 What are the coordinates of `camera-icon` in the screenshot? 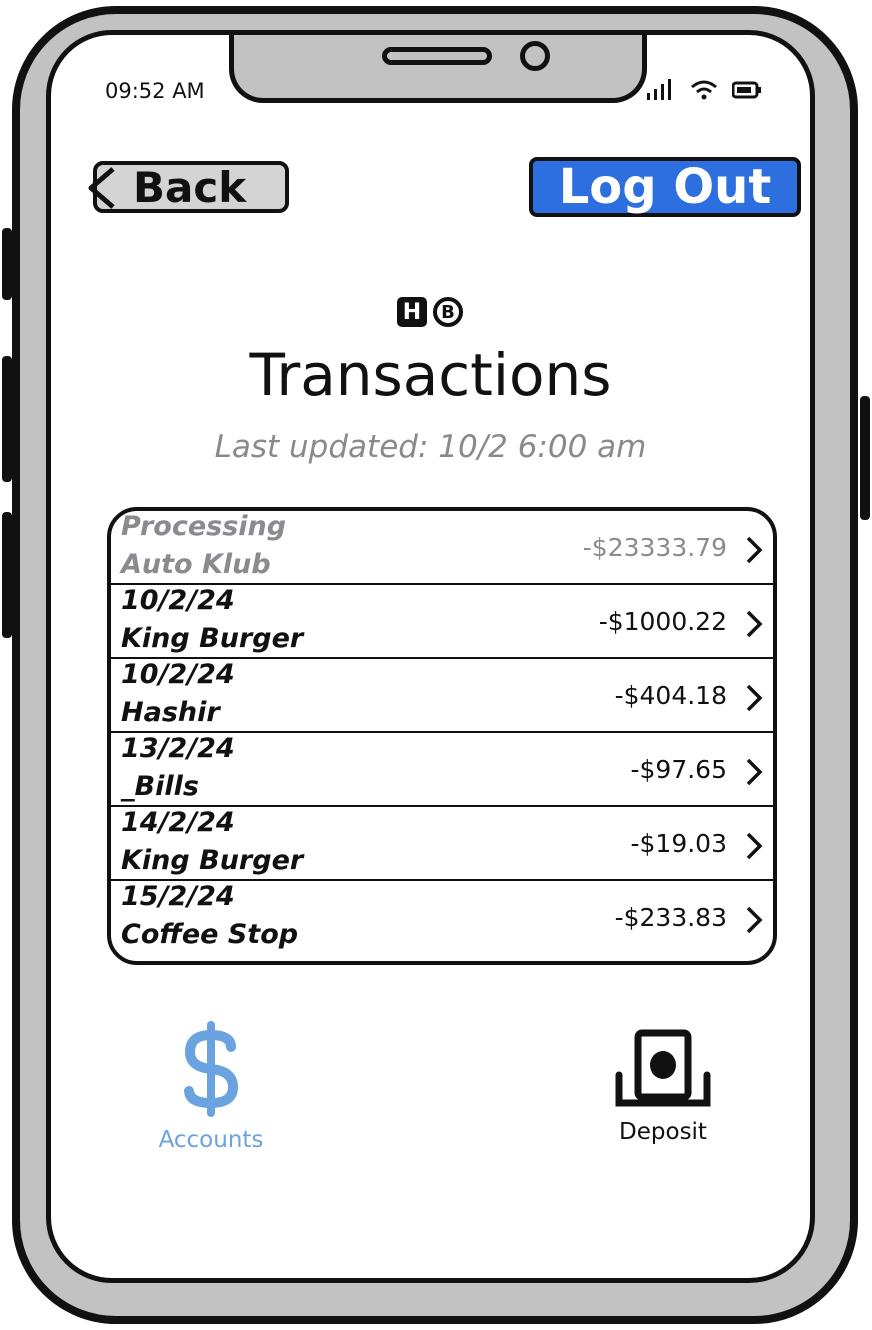 It's located at (535, 56).